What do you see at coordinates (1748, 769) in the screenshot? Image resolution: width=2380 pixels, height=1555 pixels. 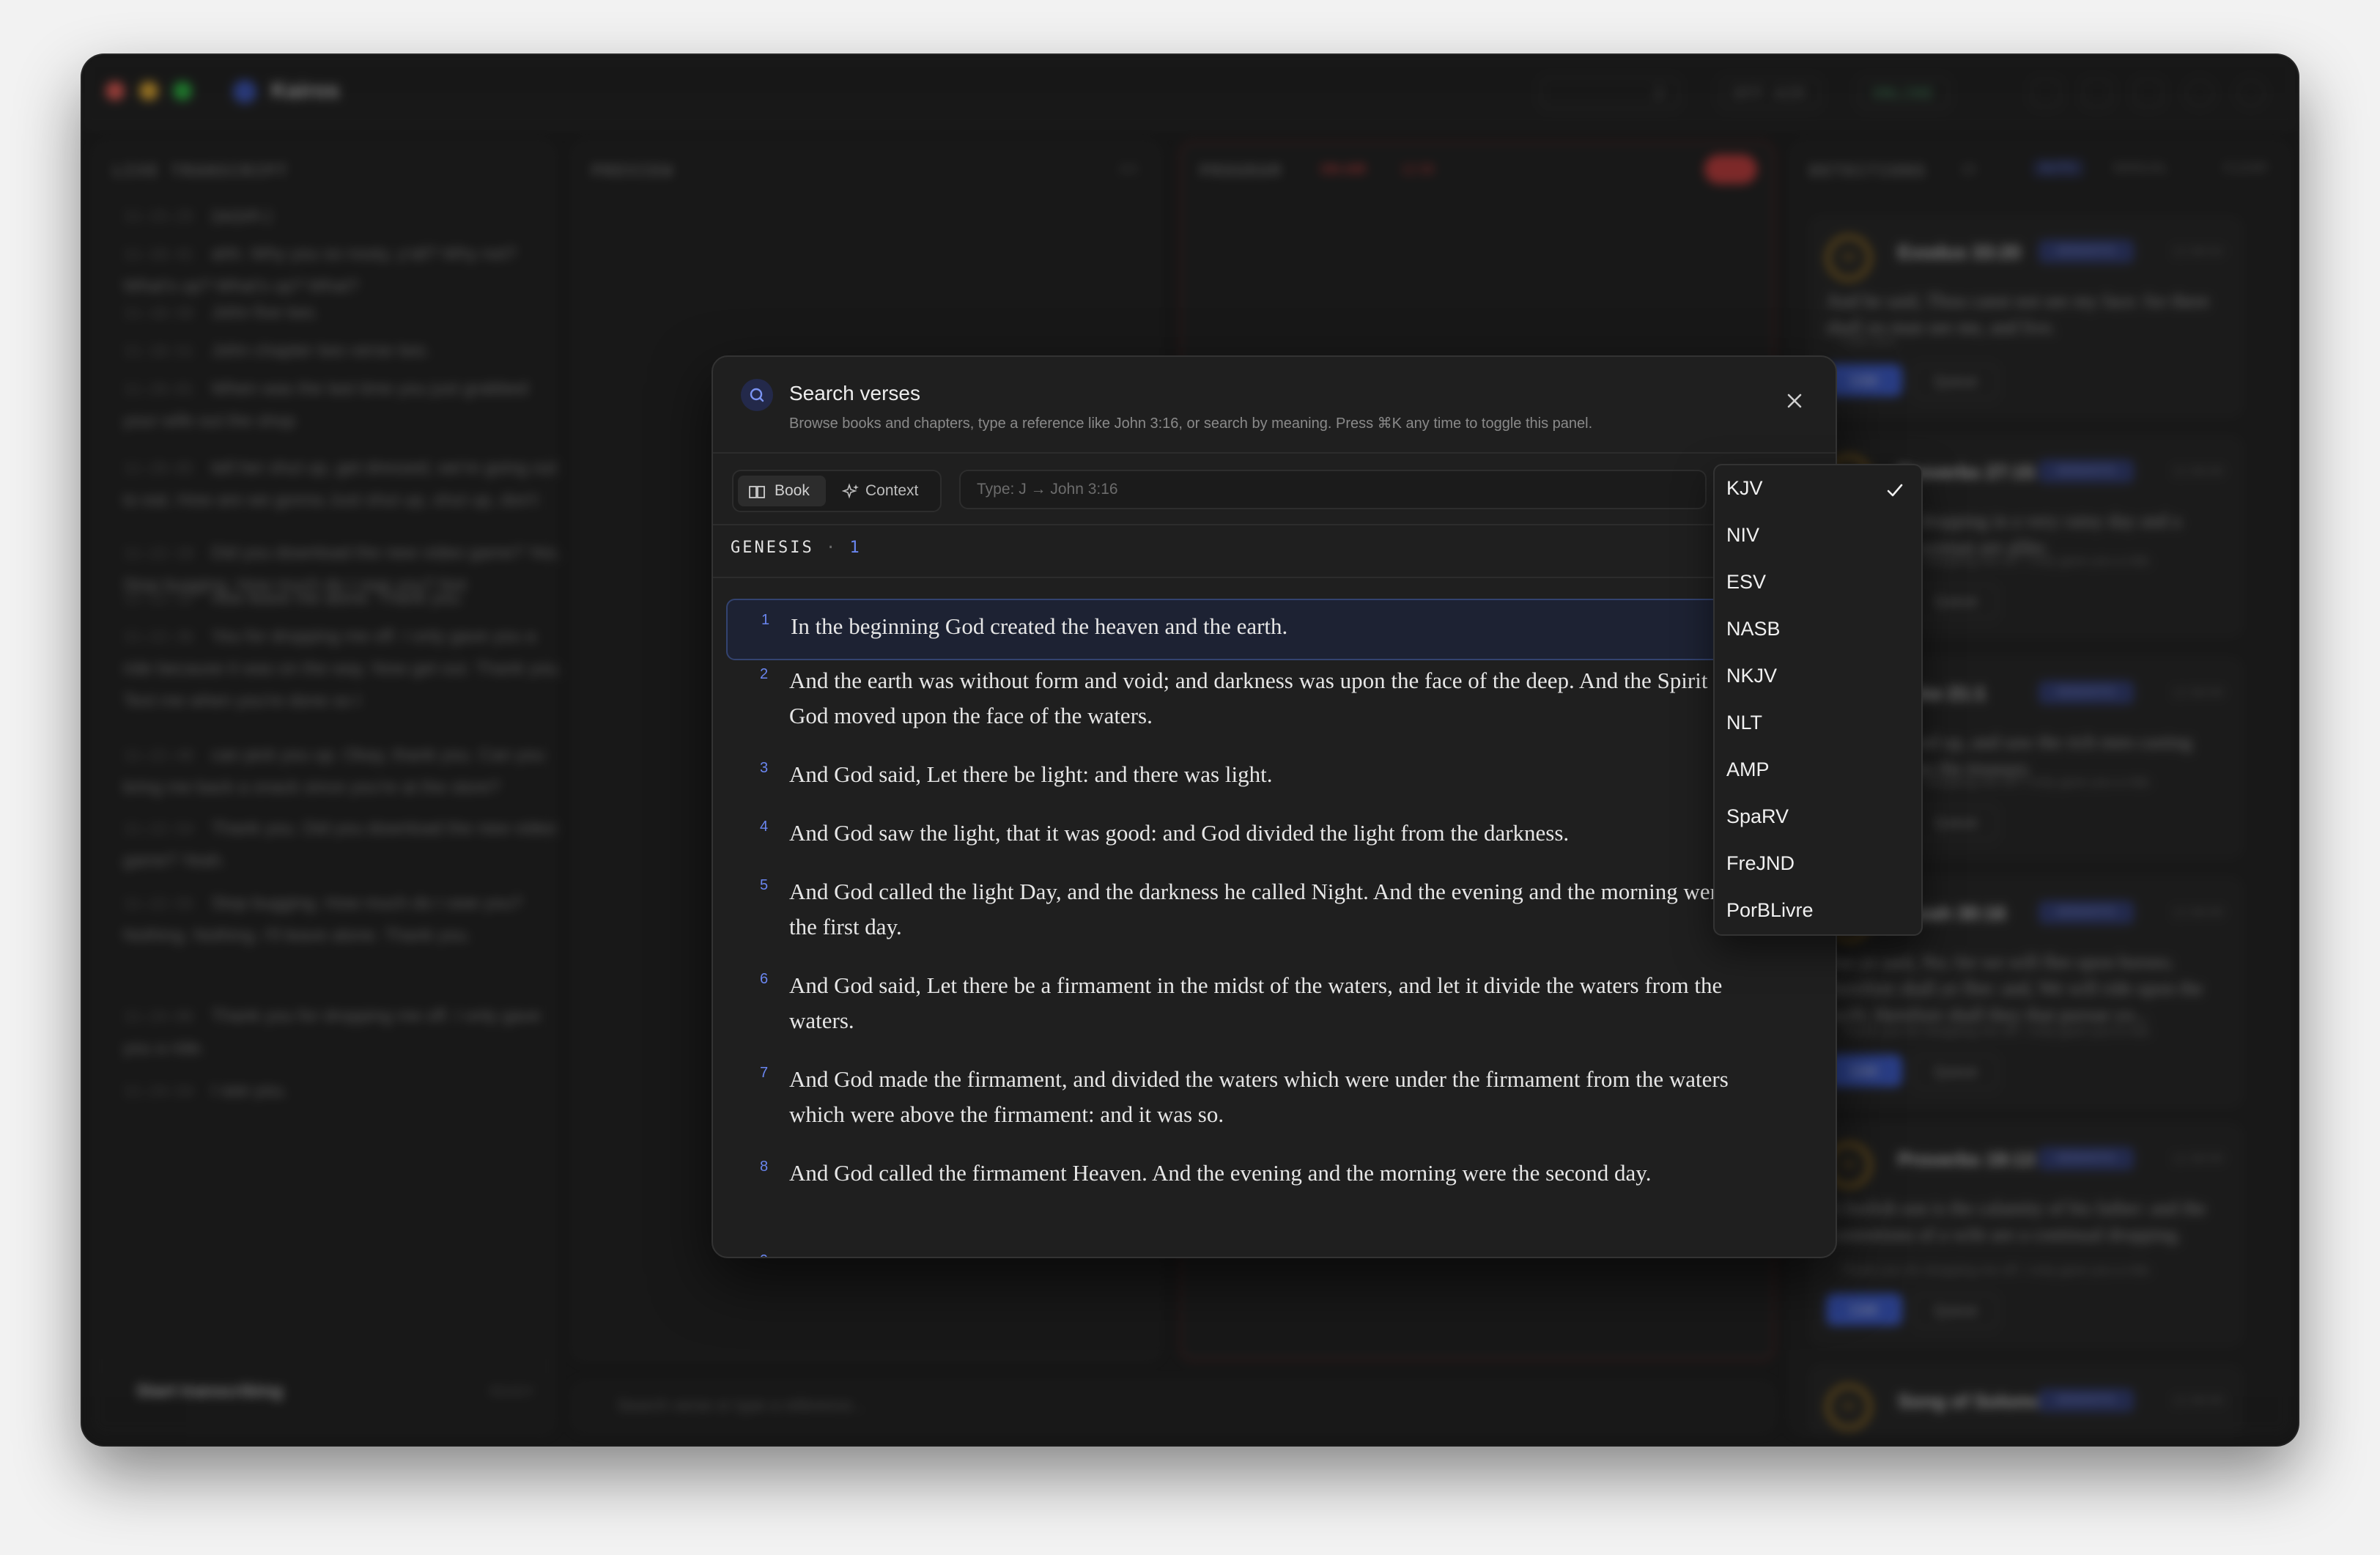 I see `translation-option-label: AMP` at bounding box center [1748, 769].